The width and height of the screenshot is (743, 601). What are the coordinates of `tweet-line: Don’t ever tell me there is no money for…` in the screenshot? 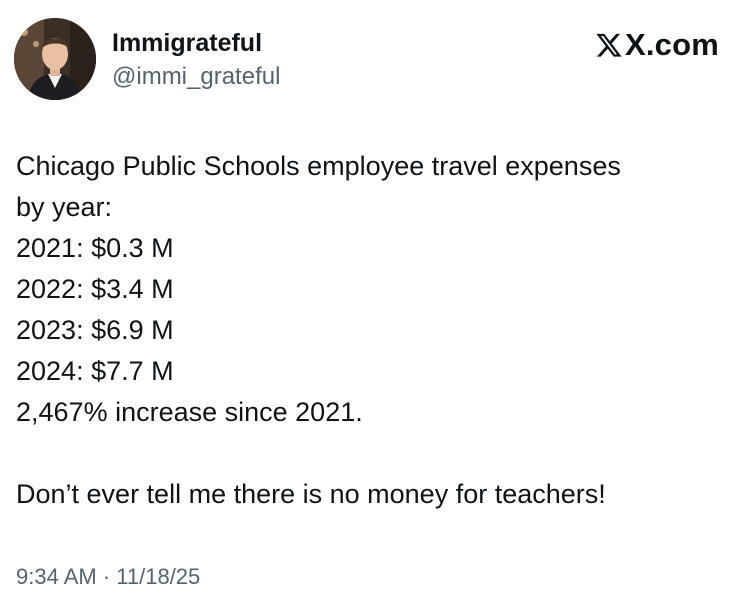 It's located at (311, 494).